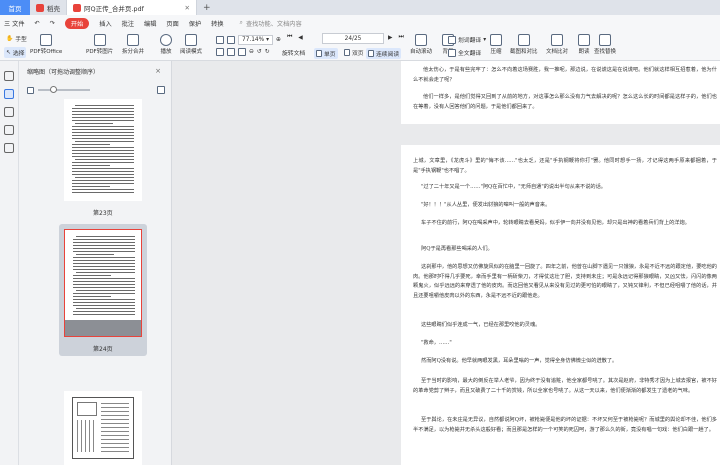 Image resolution: width=720 pixels, height=465 pixels. What do you see at coordinates (220, 40) in the screenshot?
I see `fit-page-icon` at bounding box center [220, 40].